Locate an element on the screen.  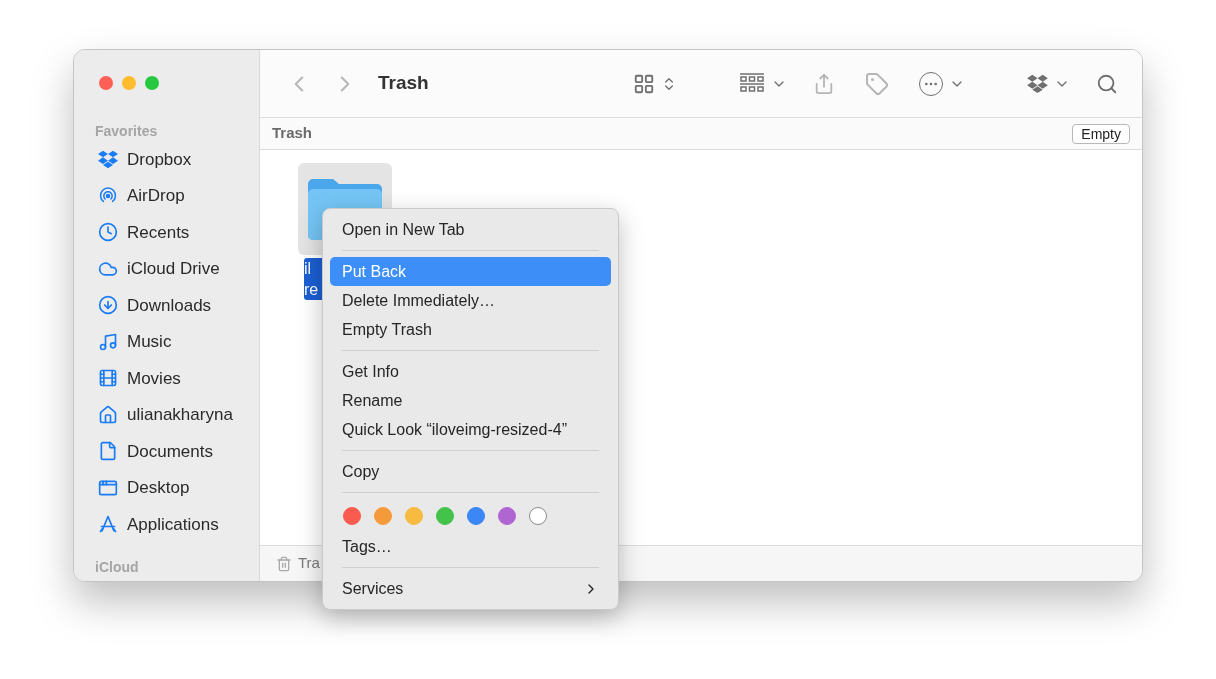
sidebar-section-header: iCloud is located at coordinates (117, 567).